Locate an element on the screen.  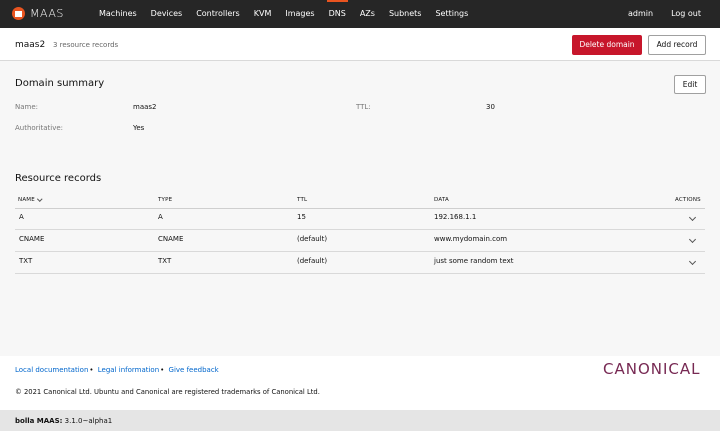
nav-item-controllers: Controllers is located at coordinates (218, 14).